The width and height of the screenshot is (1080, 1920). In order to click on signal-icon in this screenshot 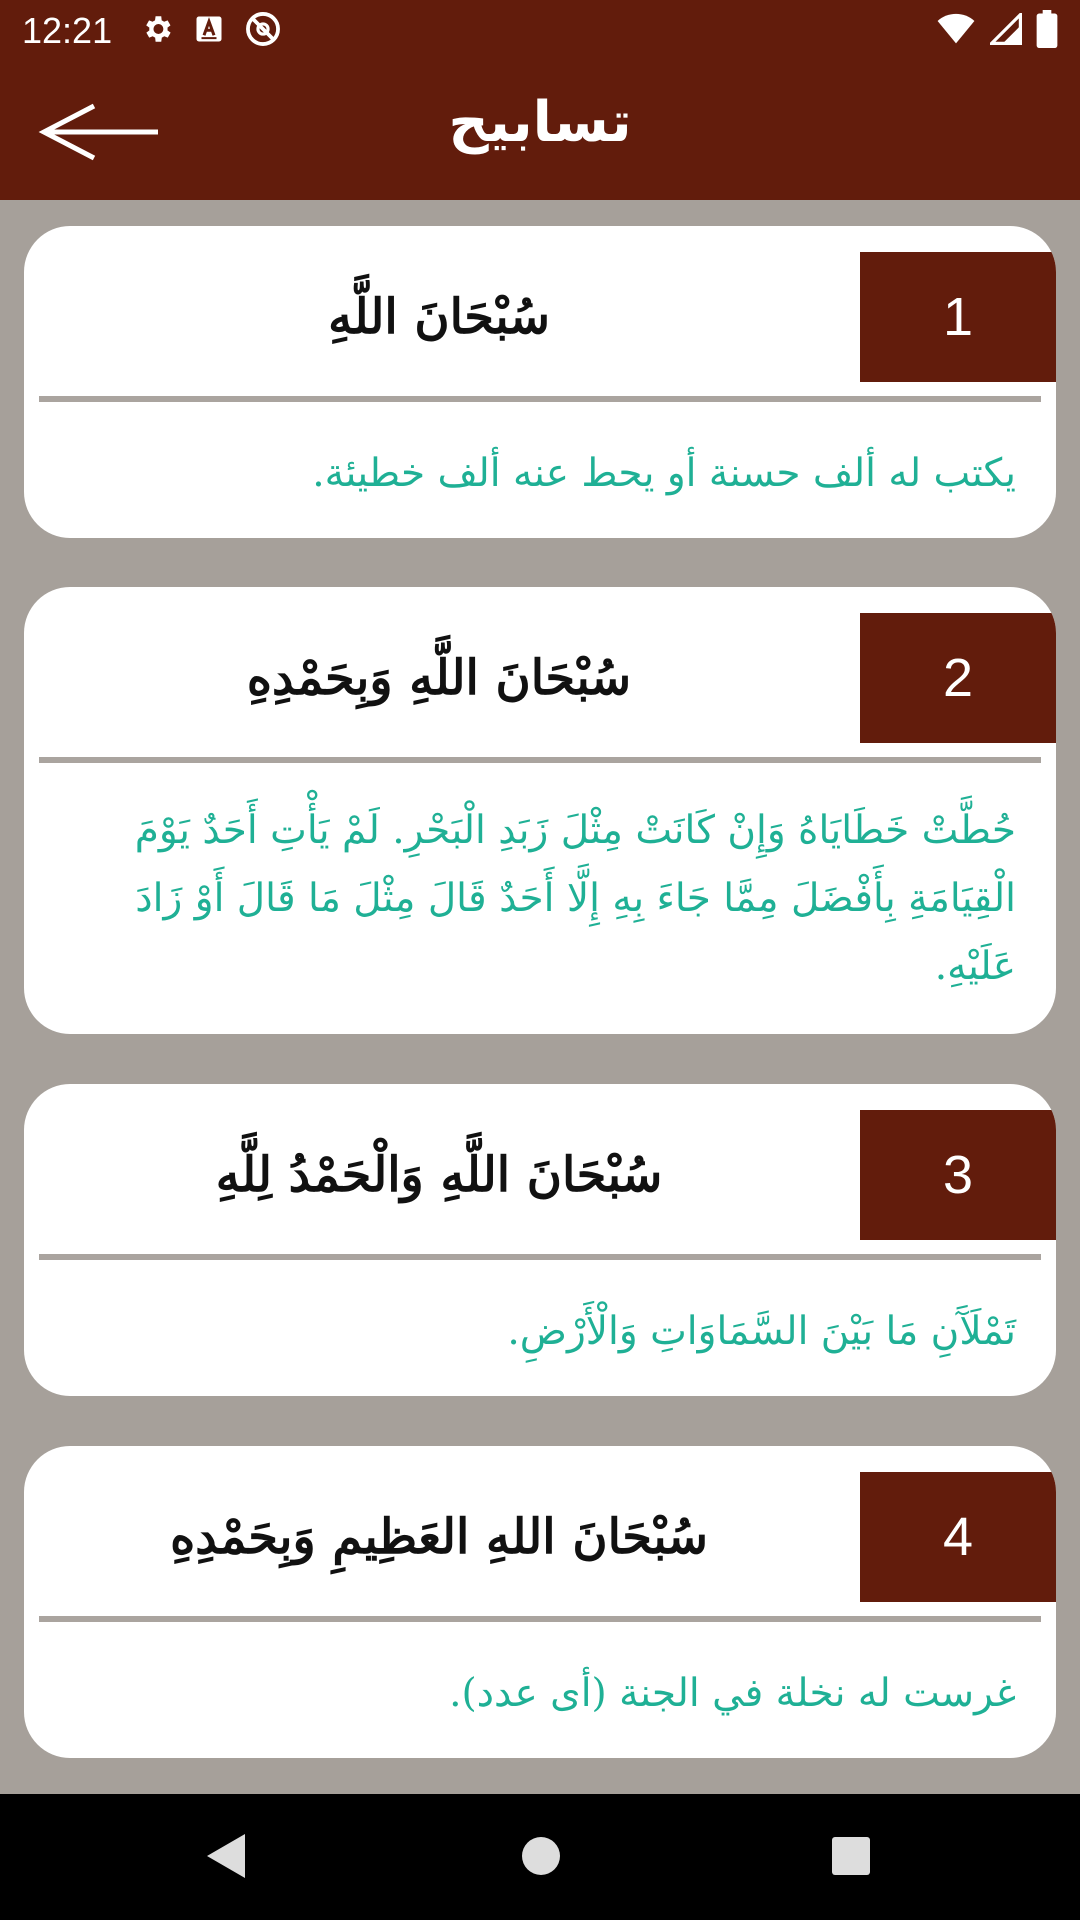, I will do `click(1004, 29)`.